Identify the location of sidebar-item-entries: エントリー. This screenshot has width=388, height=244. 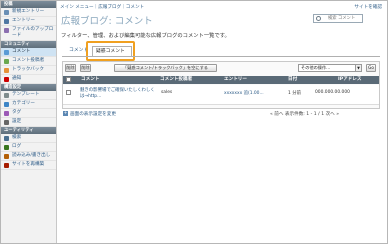
(28, 21).